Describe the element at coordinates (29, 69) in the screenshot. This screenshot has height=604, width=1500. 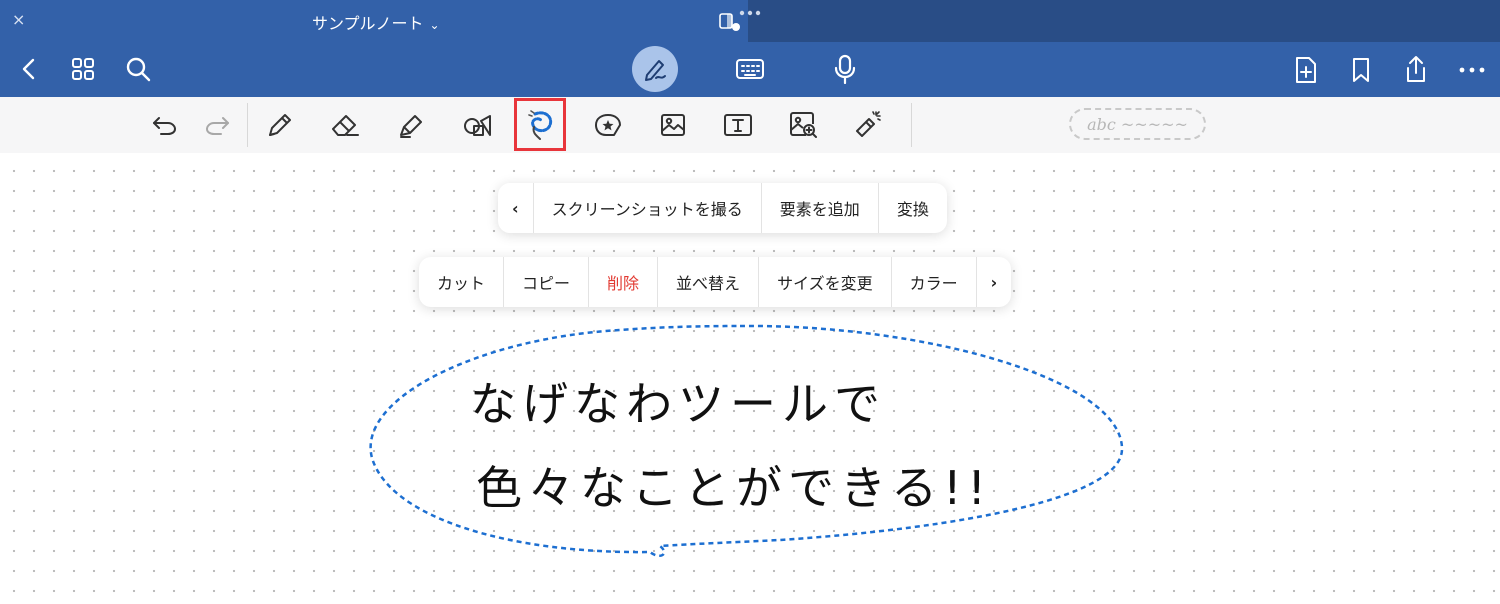
I see `chevron-left-icon` at that location.